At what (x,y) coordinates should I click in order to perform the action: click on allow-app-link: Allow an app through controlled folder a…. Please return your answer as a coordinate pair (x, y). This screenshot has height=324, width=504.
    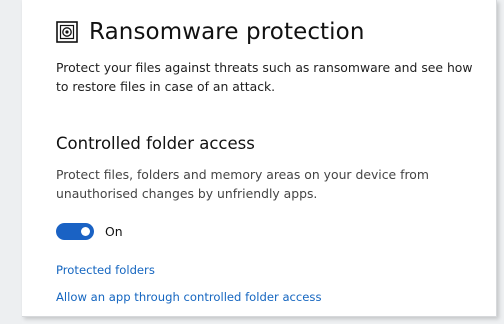
    Looking at the image, I should click on (189, 297).